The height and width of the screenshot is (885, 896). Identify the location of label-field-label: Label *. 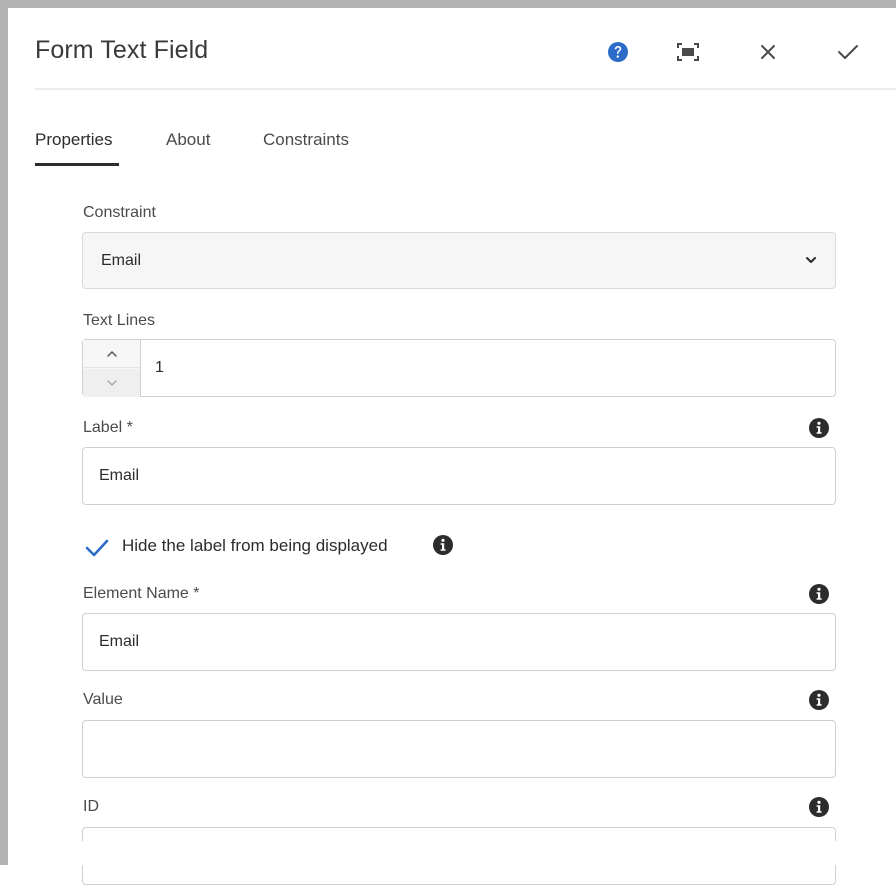
(108, 427).